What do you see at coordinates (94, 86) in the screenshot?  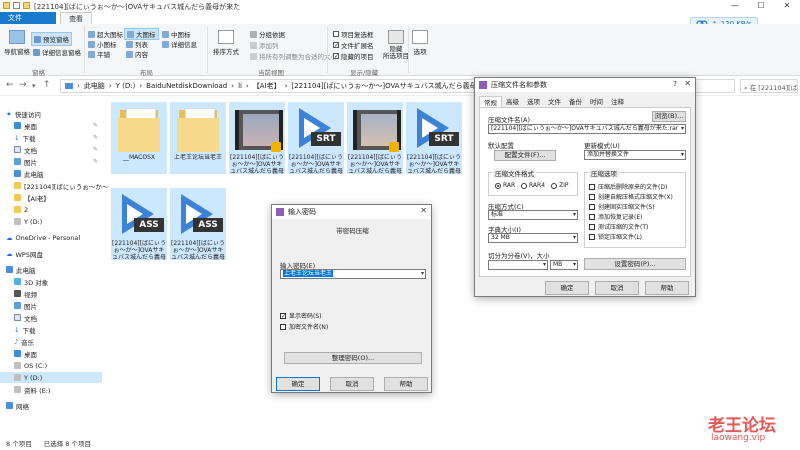 I see `breadcrumb-item: 此电脑` at bounding box center [94, 86].